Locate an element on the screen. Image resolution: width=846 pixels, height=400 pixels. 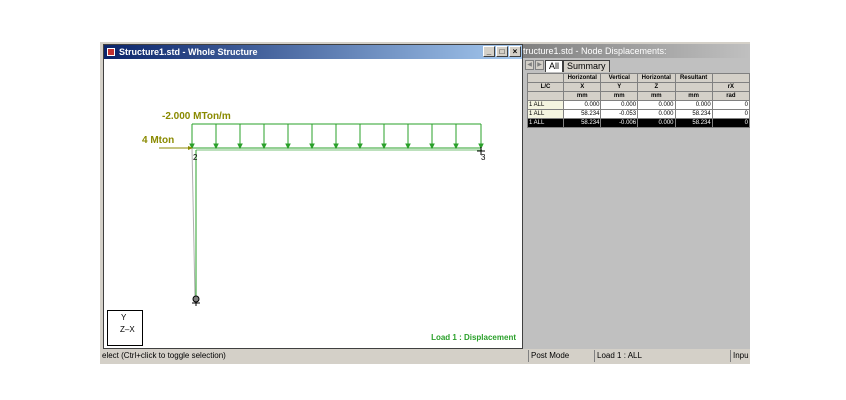
header-row-1: Horizontal Vertical Horizontal Resultant is located at coordinates (638, 78).